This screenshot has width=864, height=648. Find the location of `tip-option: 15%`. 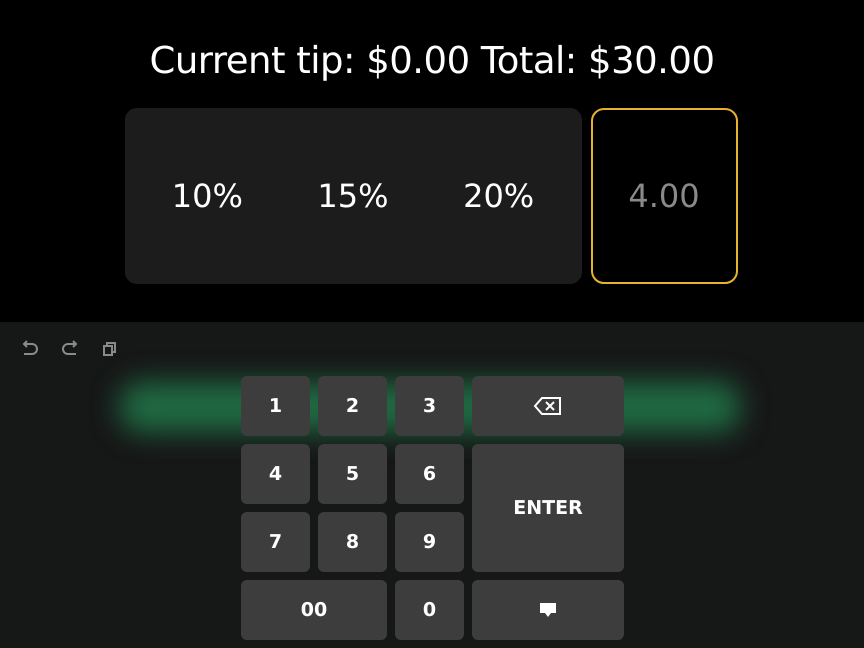

tip-option: 15% is located at coordinates (353, 196).